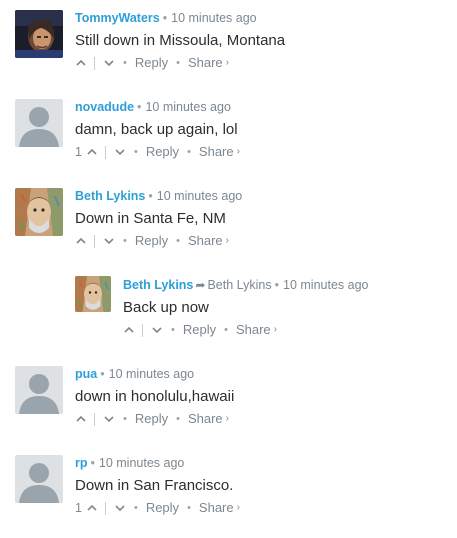  Describe the element at coordinates (86, 374) in the screenshot. I see `author-link: pua` at that location.